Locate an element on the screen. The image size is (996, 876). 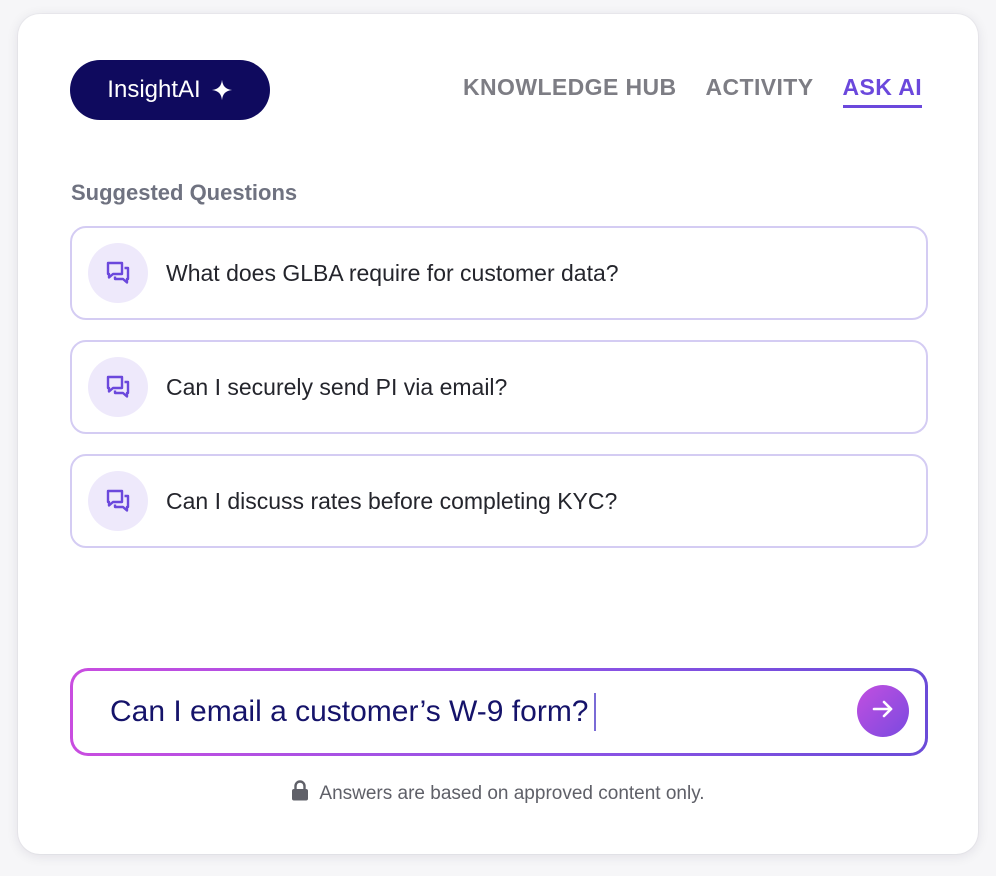
brand-logo: InsightAI is located at coordinates (170, 90).